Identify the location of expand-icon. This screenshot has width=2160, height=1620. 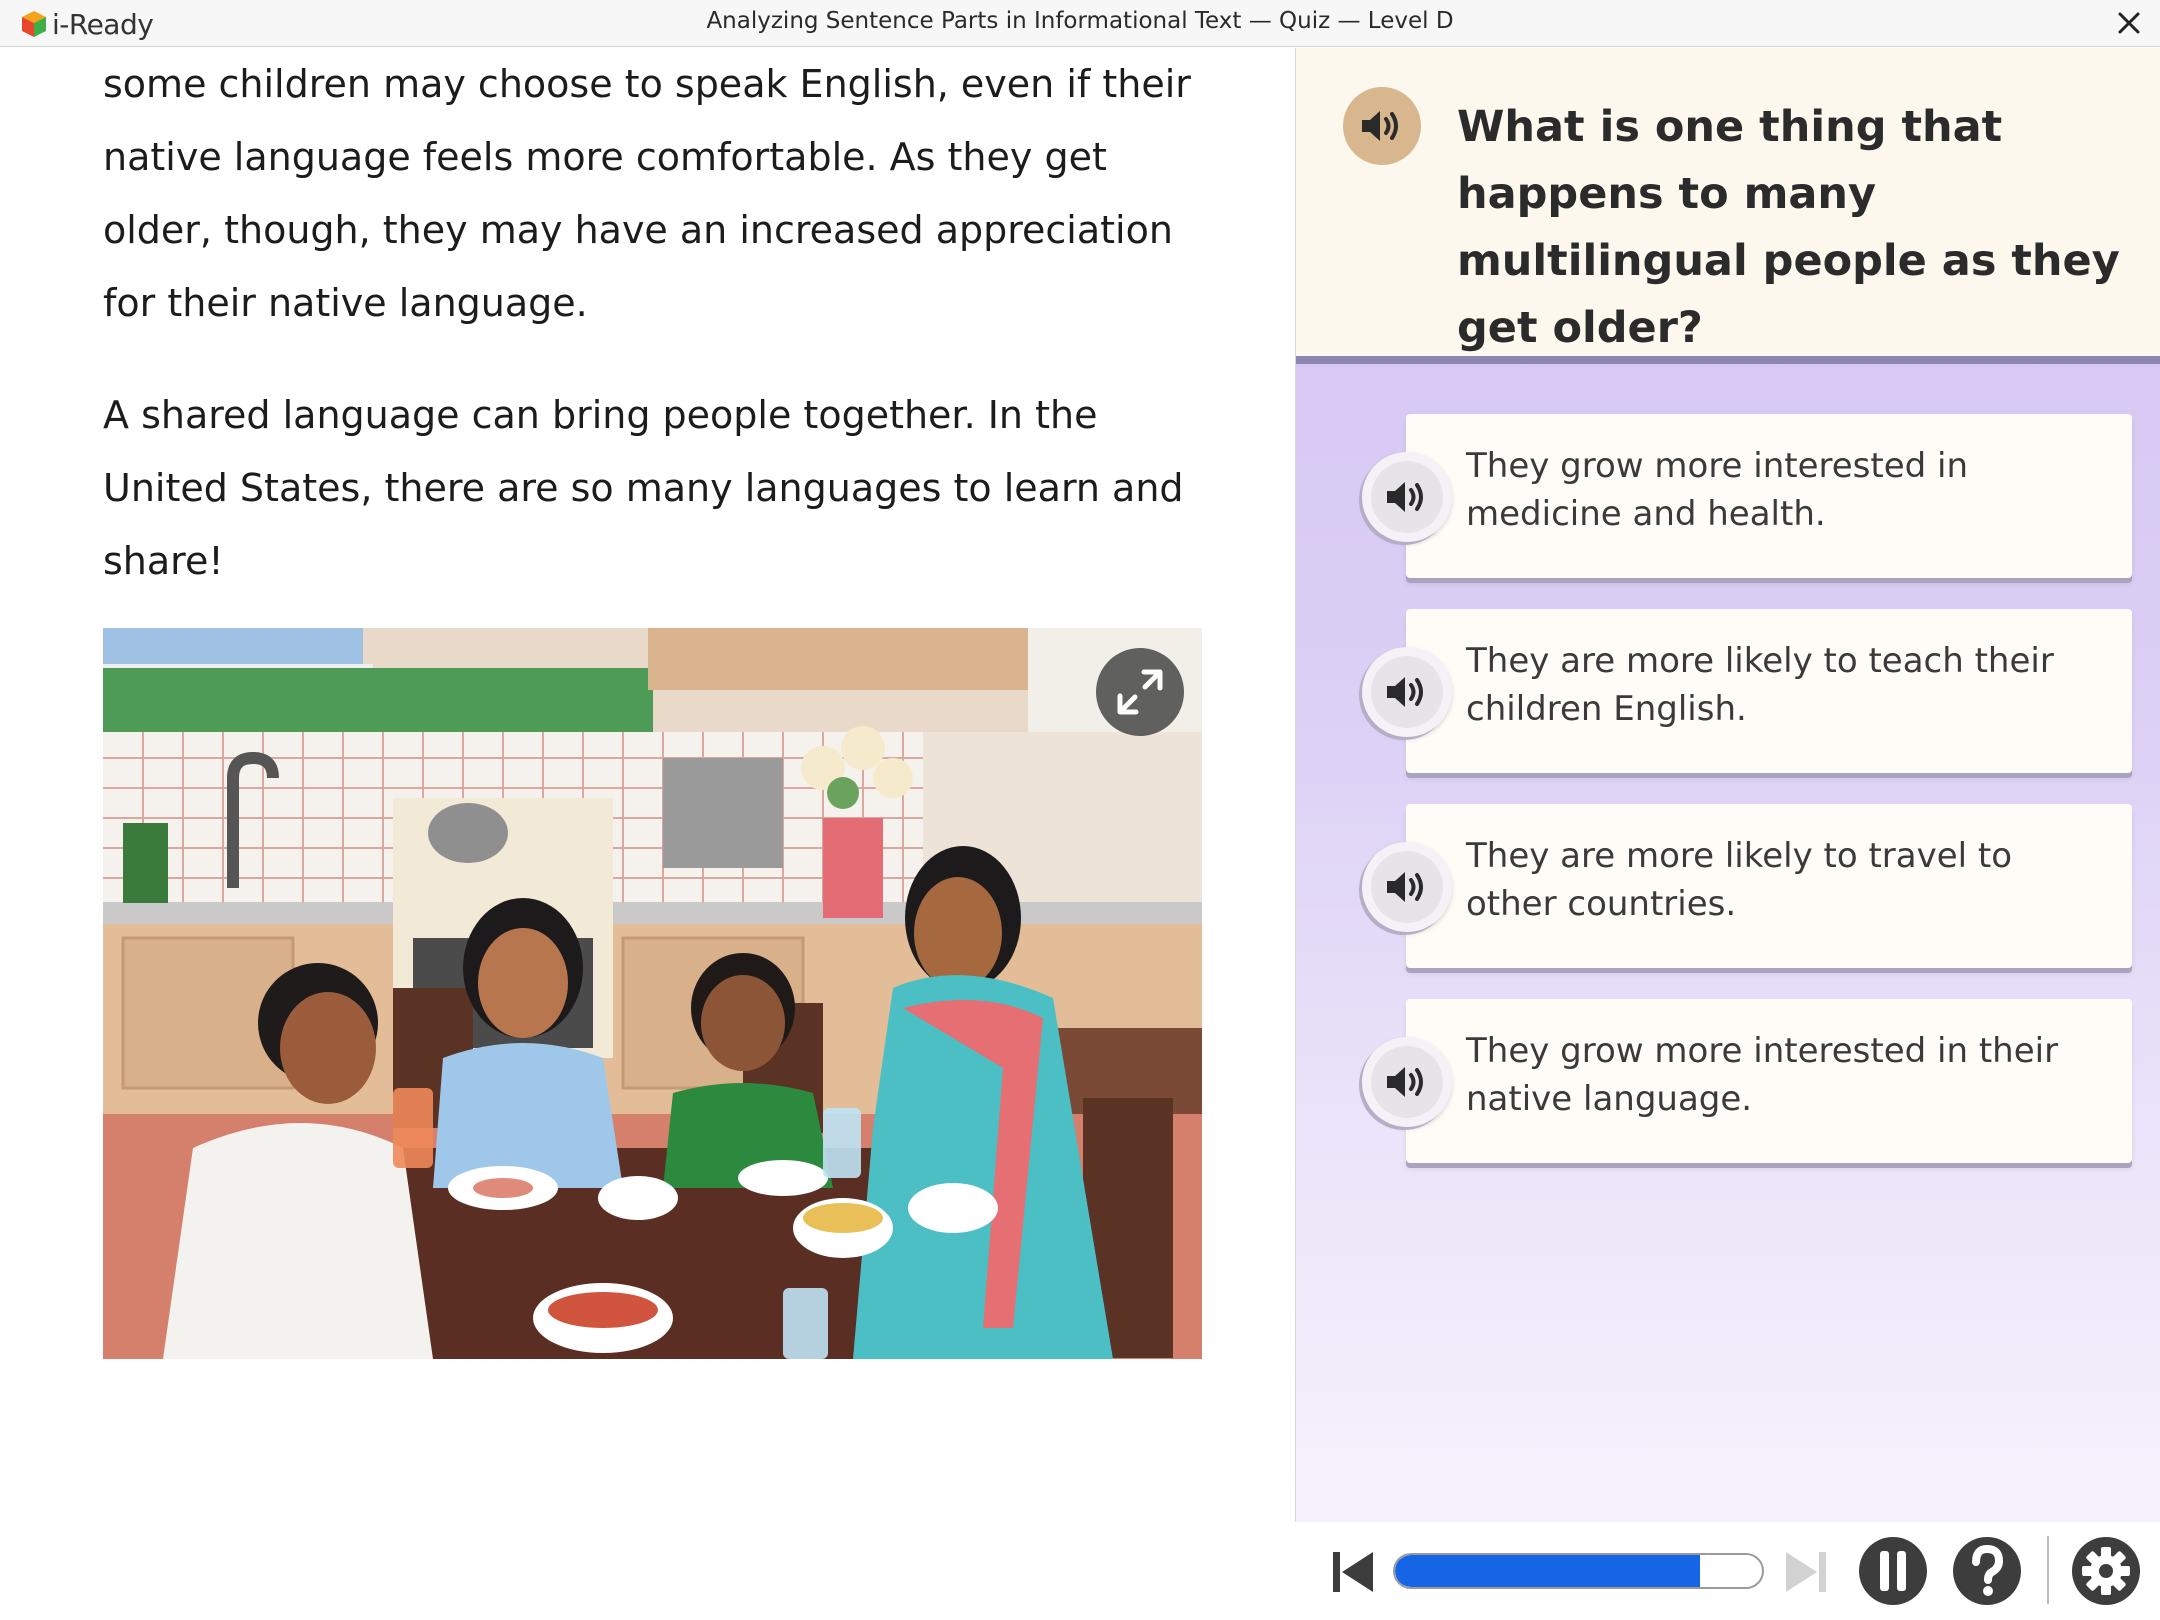
(1140, 692).